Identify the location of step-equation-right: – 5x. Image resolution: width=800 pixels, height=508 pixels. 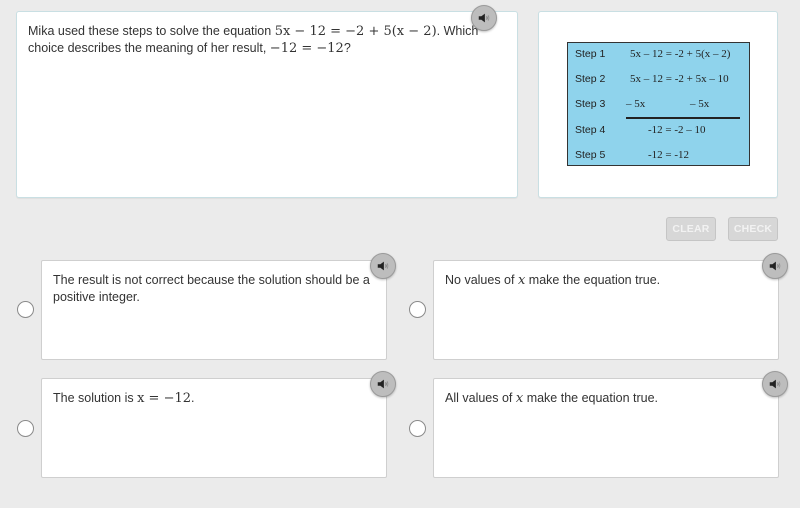
(700, 104).